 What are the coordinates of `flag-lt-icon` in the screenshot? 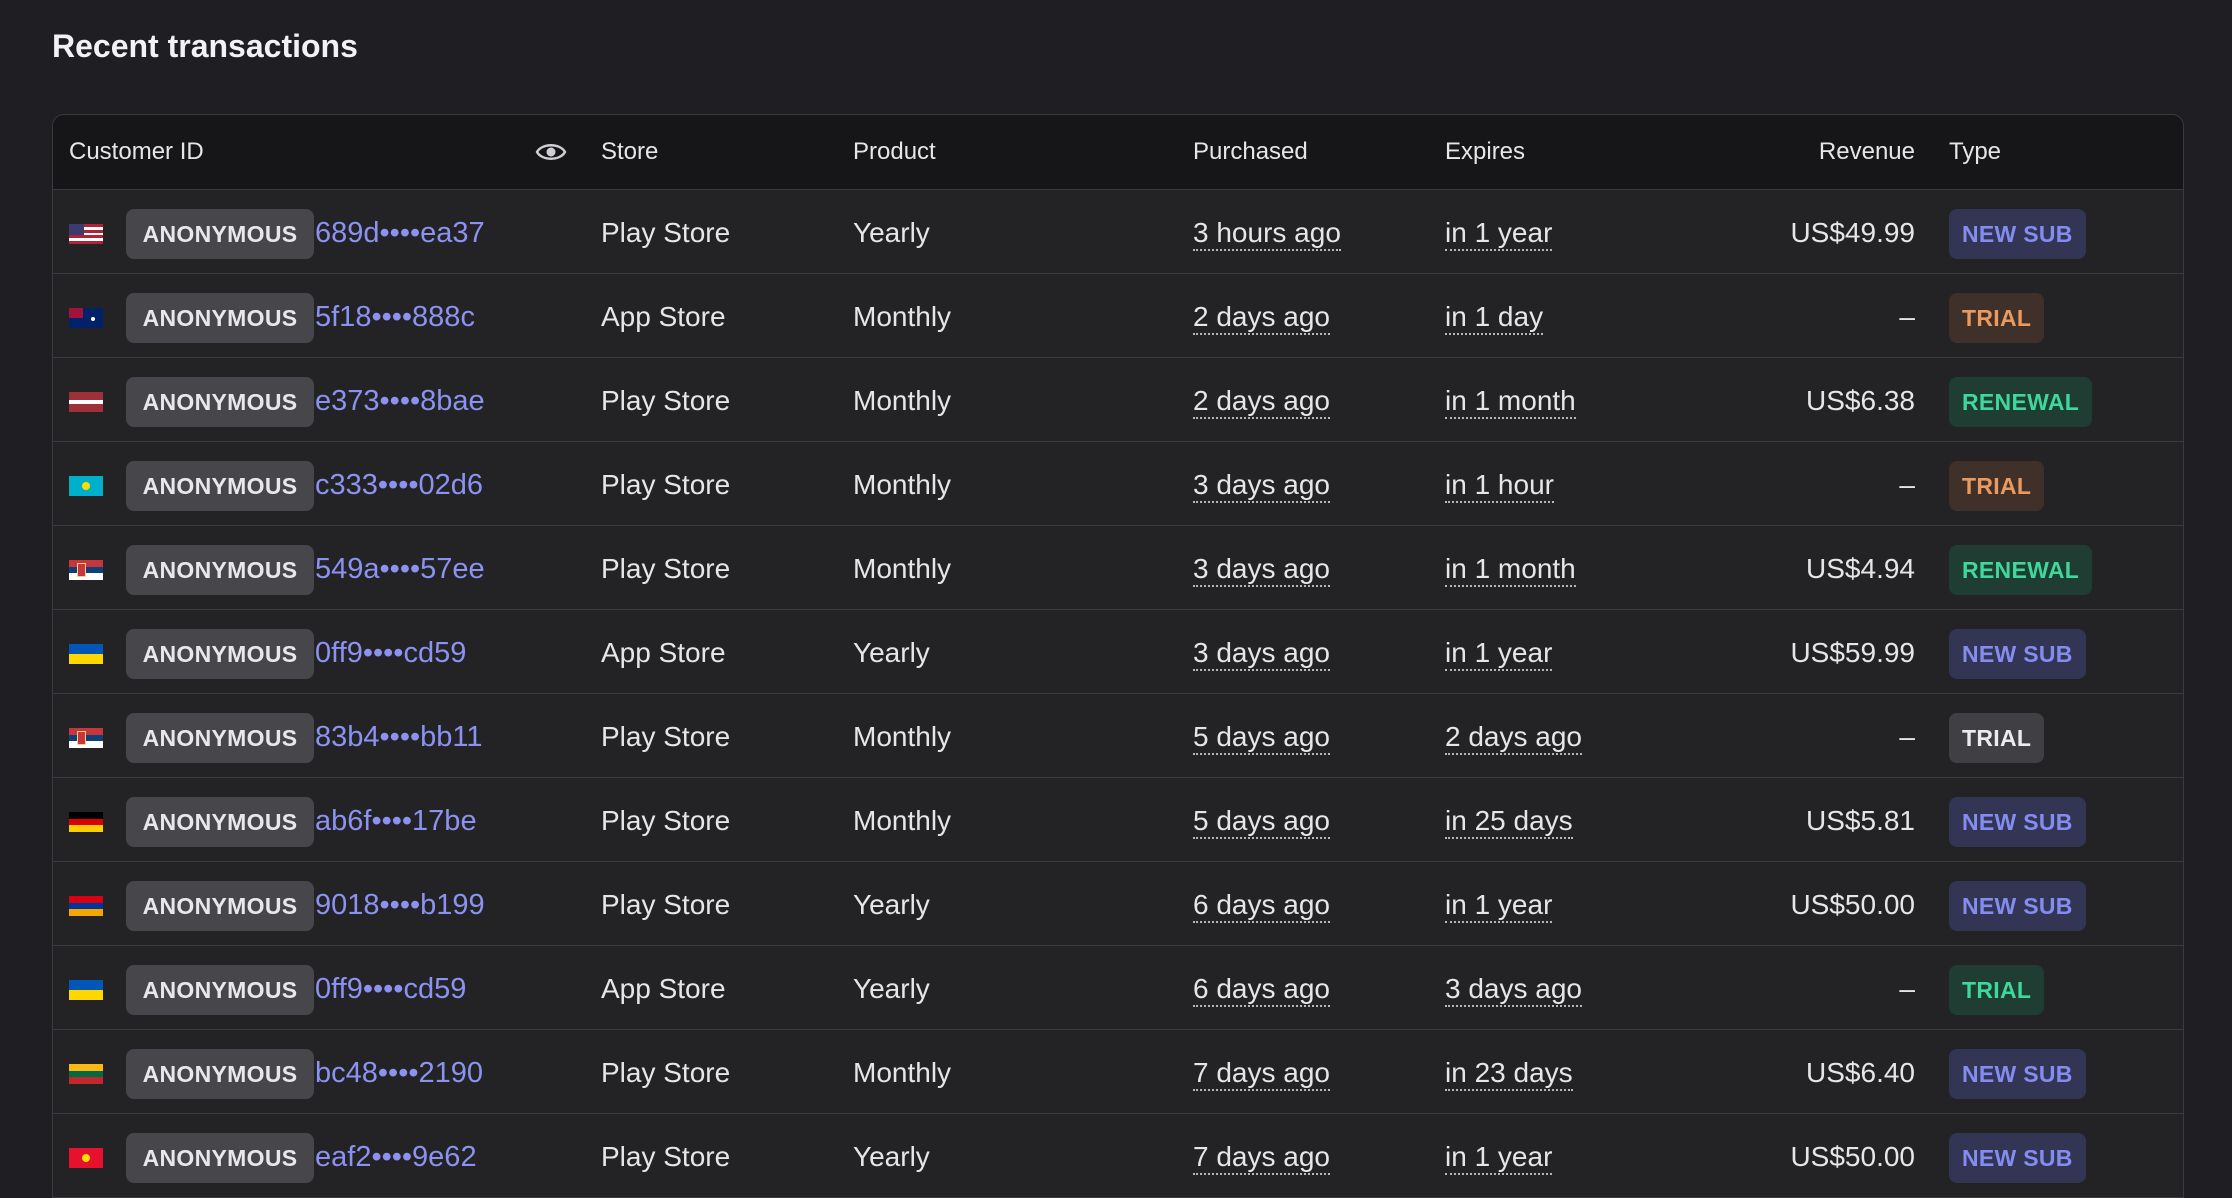 It's located at (86, 1074).